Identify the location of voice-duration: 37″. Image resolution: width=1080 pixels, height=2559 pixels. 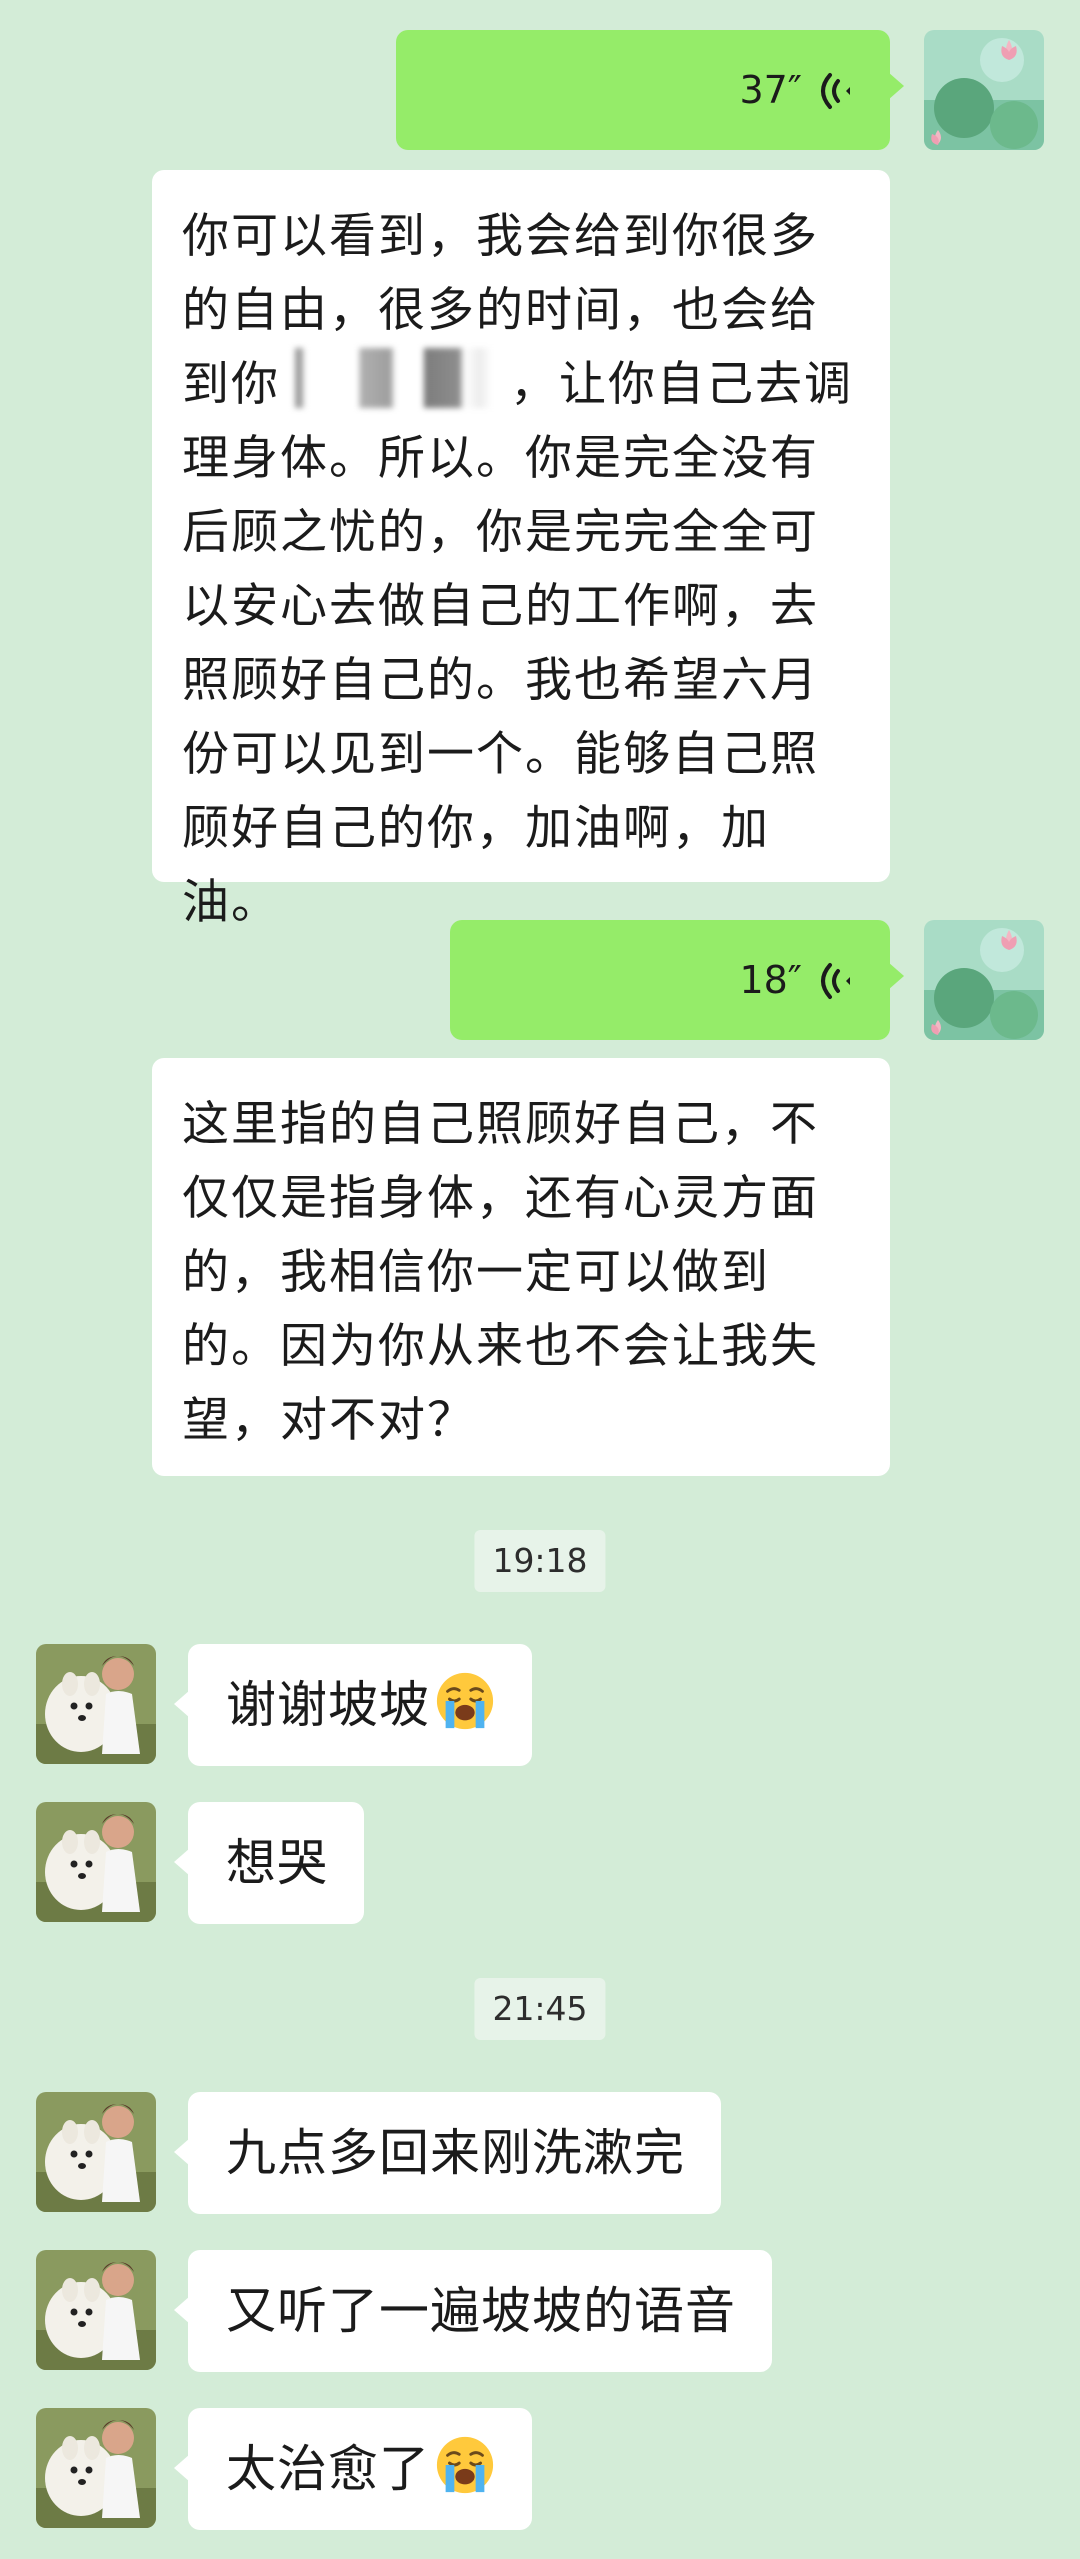
(770, 90).